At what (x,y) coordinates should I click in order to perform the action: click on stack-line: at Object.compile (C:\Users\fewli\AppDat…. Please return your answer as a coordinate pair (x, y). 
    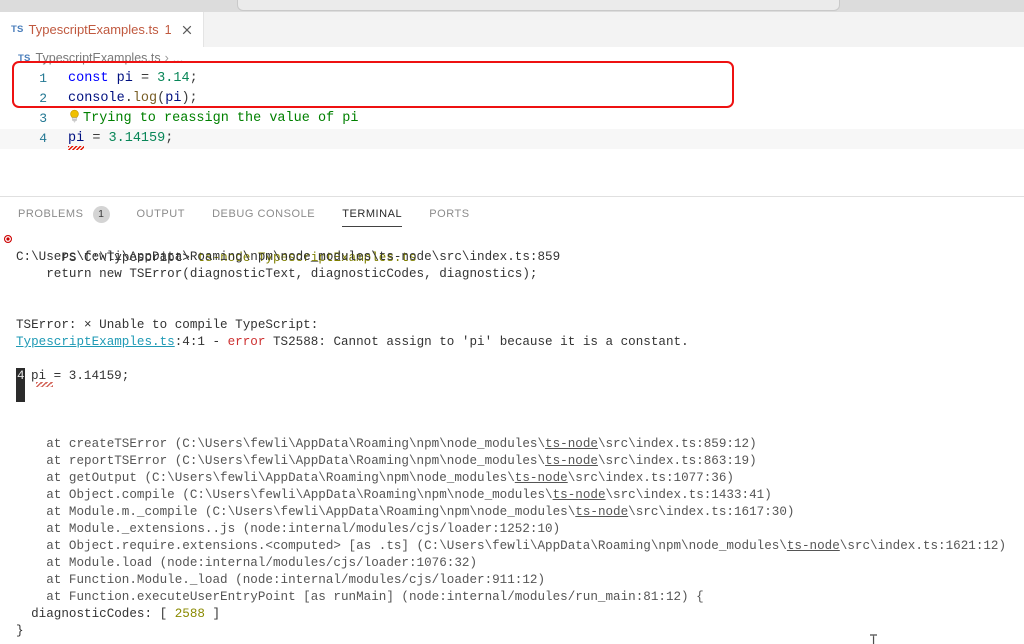
    Looking at the image, I should click on (394, 495).